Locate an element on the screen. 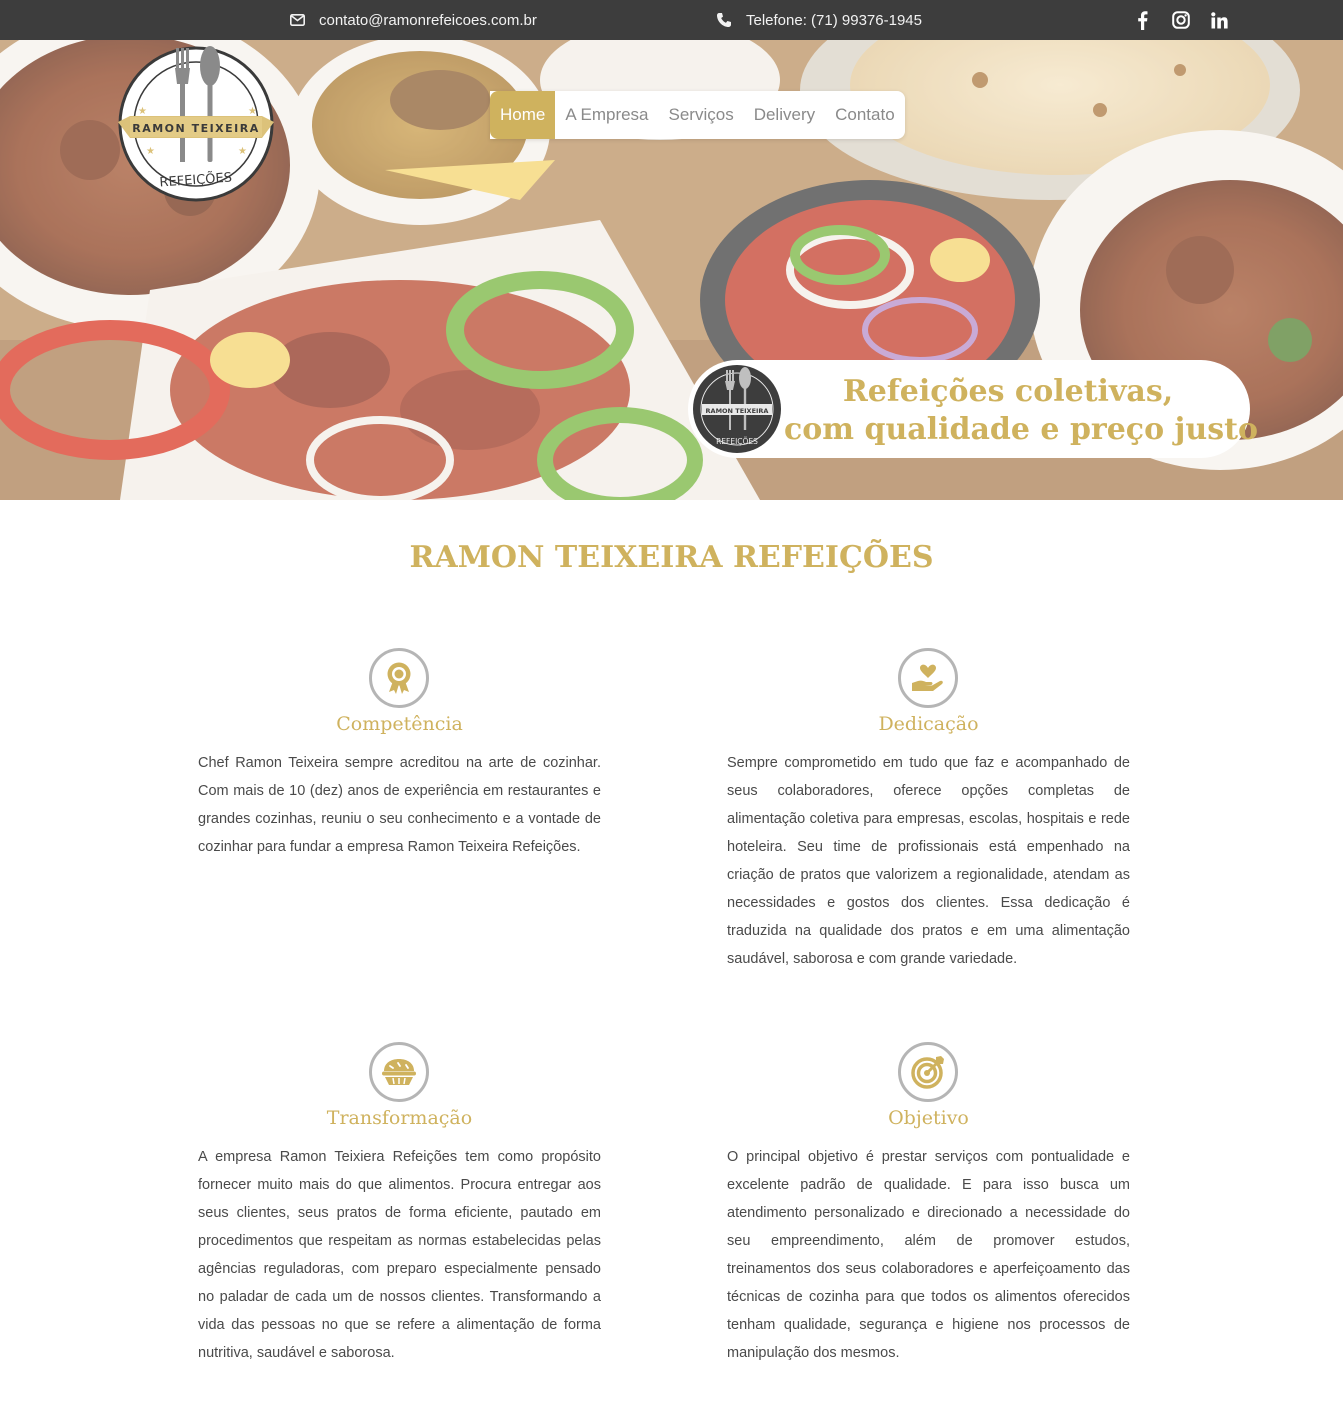 The width and height of the screenshot is (1343, 1410). brand-logo: RAMON TEIXEIRA REFEIÇÕES ★ ★ ★ ★ is located at coordinates (196, 124).